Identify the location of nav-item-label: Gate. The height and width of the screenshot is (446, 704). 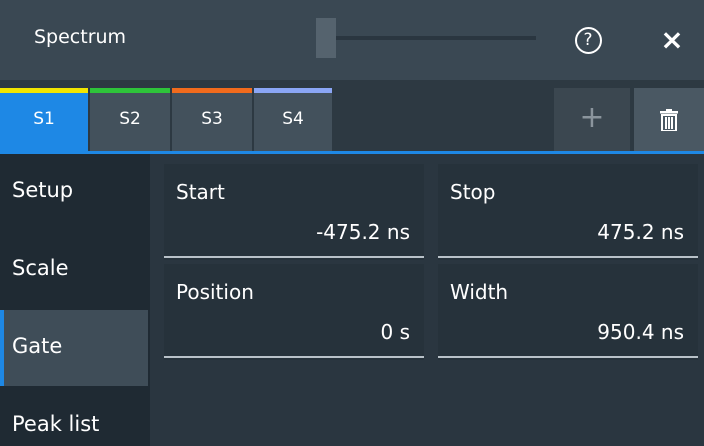
(37, 346).